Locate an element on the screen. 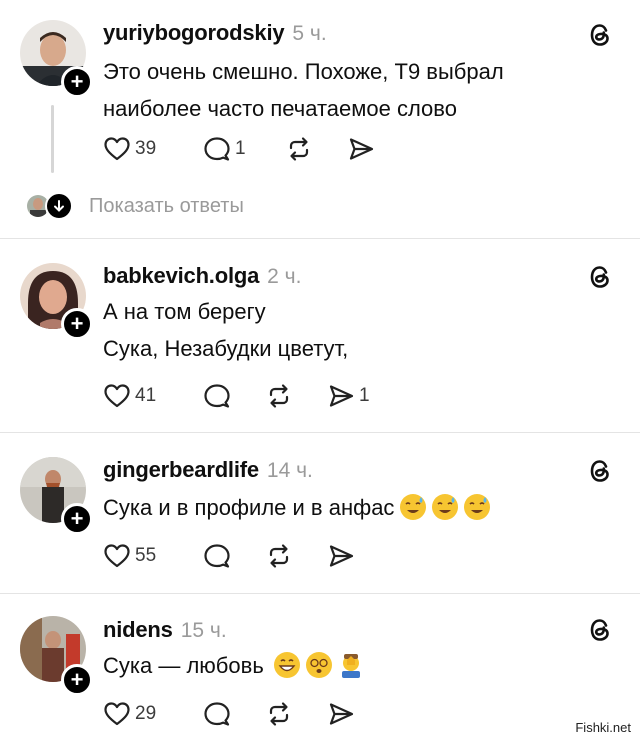 The width and height of the screenshot is (640, 742). show-replies-row: Показать ответы is located at coordinates (134, 206).